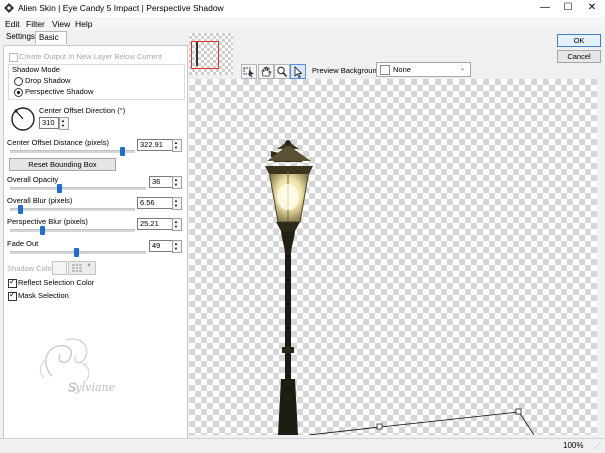 The height and width of the screenshot is (453, 605). Describe the element at coordinates (347, 70) in the screenshot. I see `preview-background-label: Preview Background:` at that location.